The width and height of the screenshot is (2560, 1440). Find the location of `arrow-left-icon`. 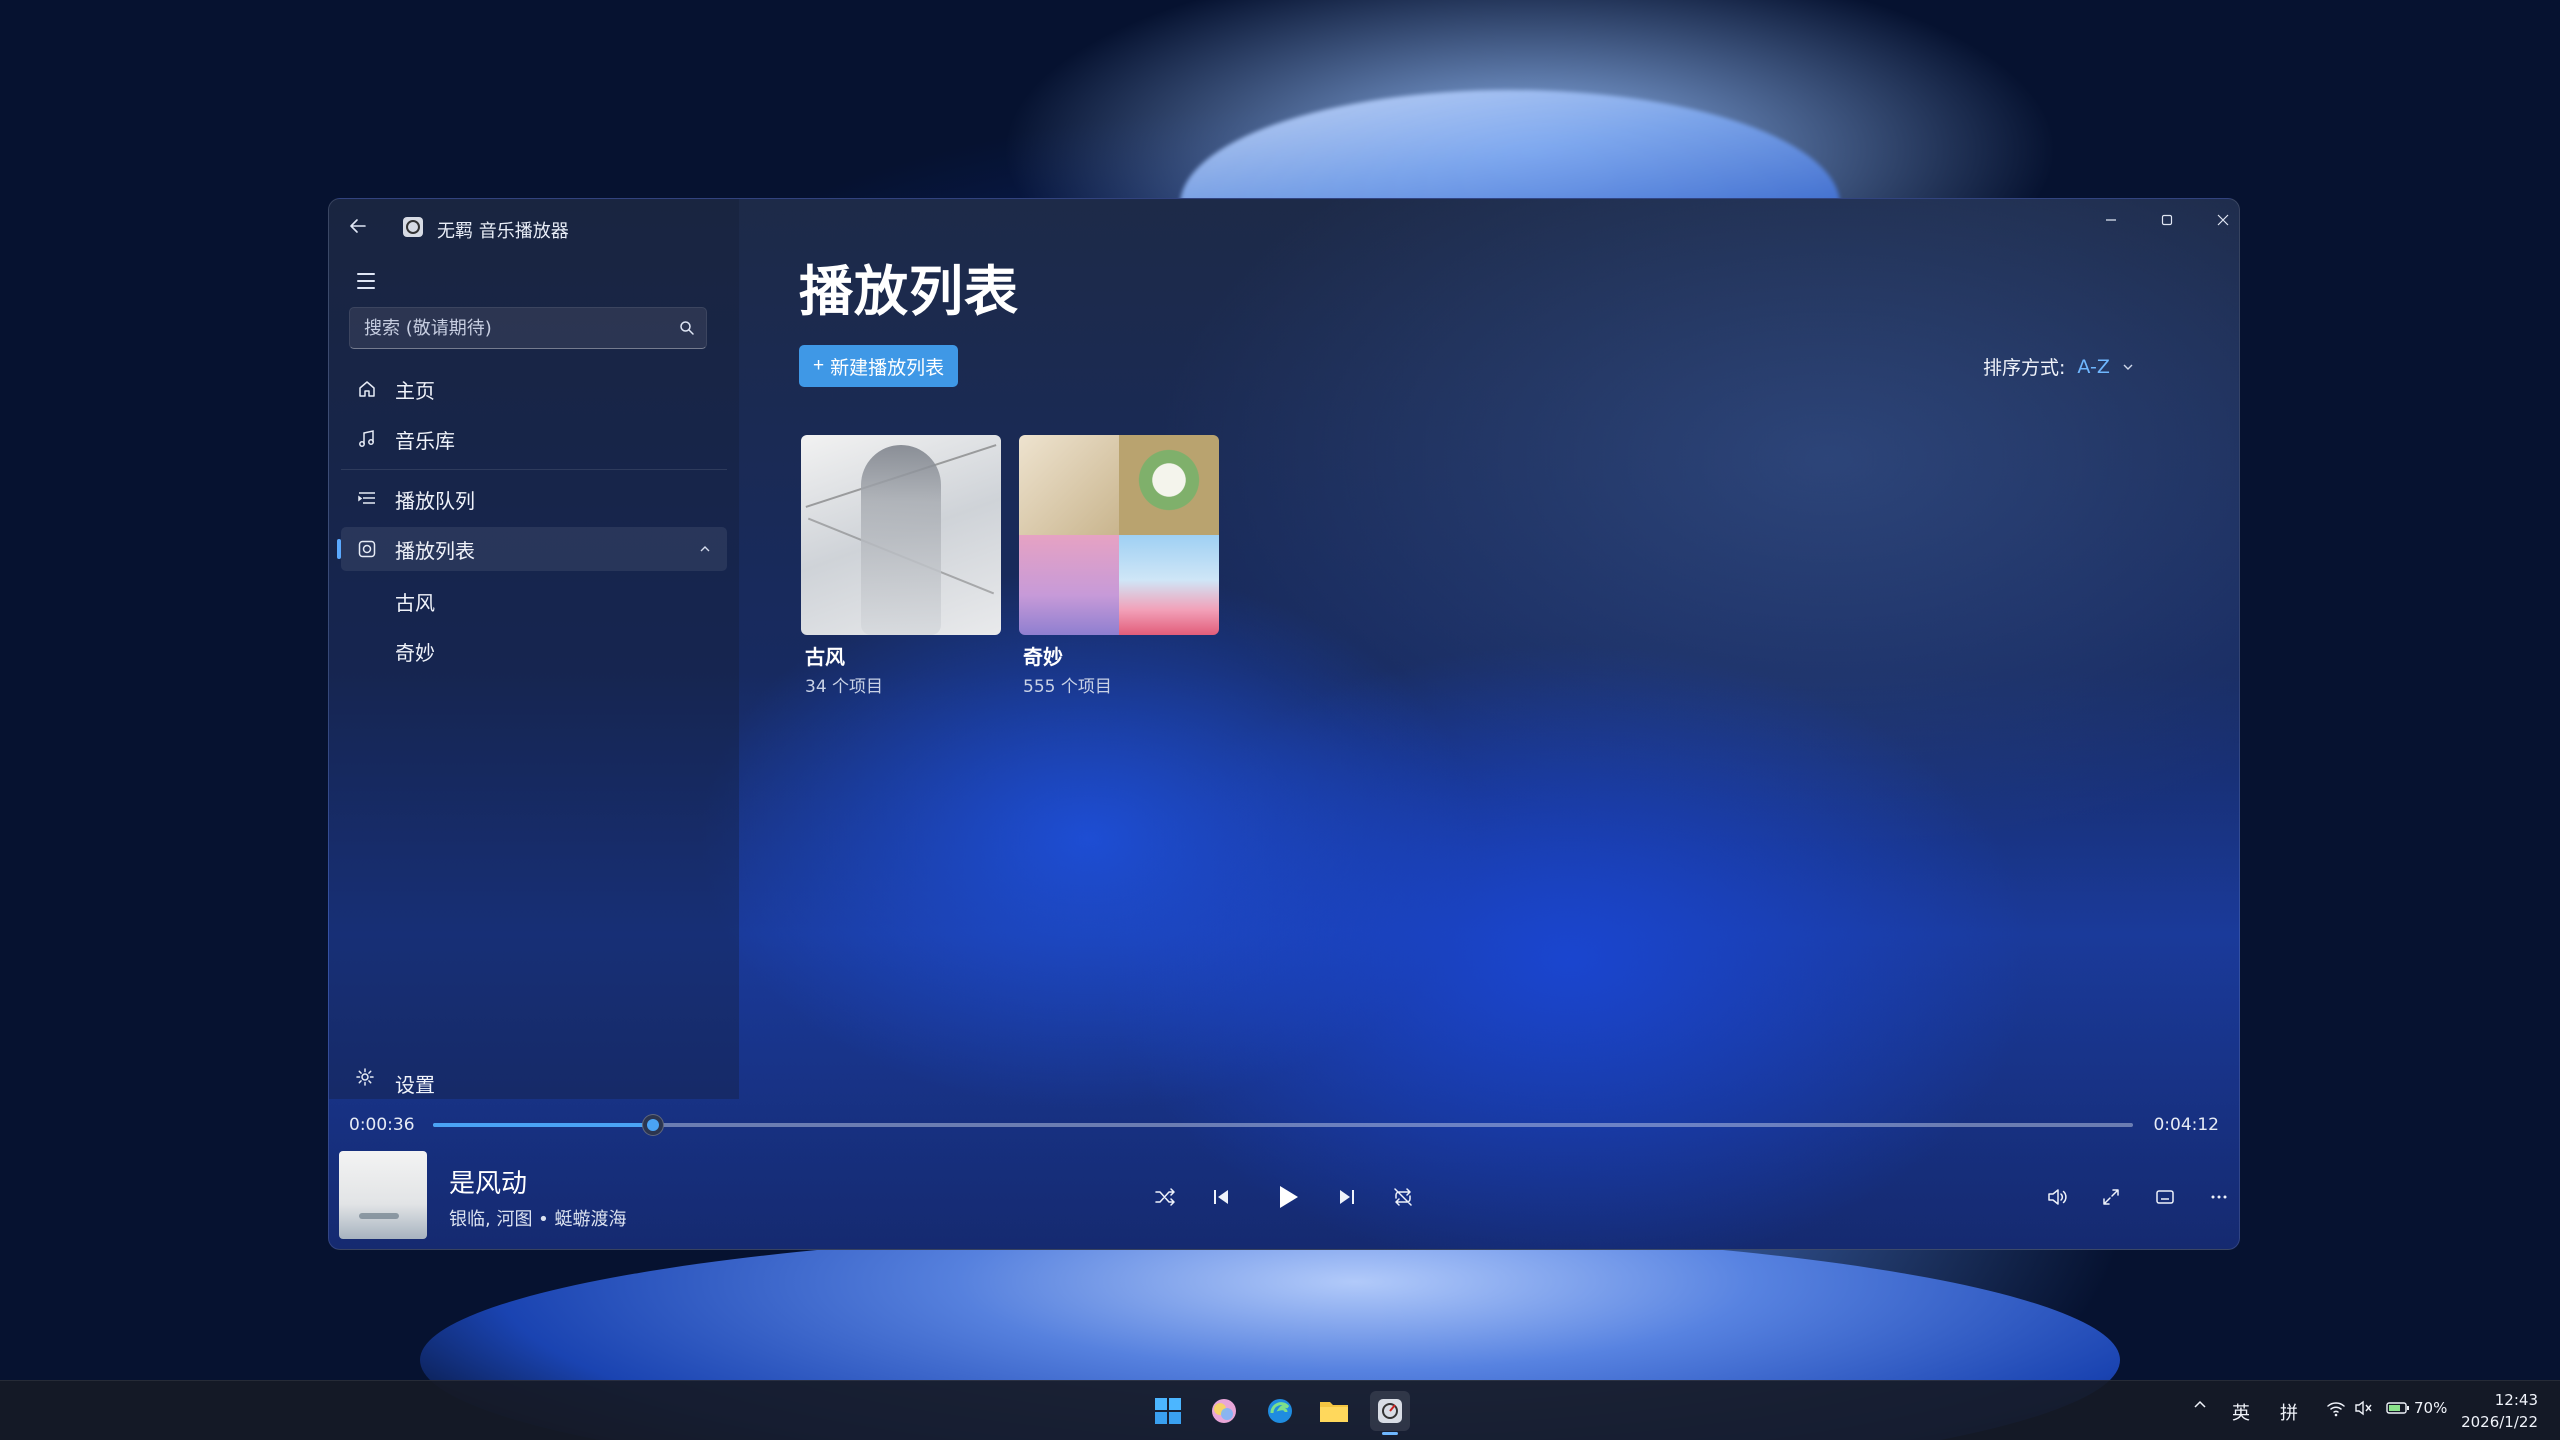

arrow-left-icon is located at coordinates (358, 226).